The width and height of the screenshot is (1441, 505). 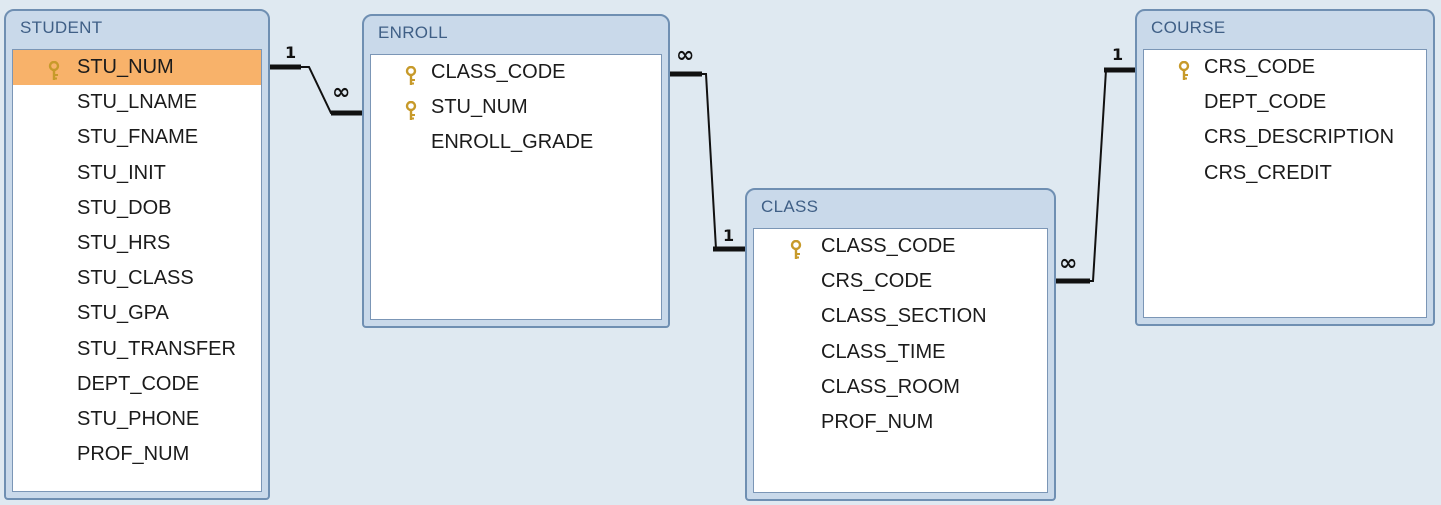 I want to click on cardinality-one-class: 1, so click(x=729, y=235).